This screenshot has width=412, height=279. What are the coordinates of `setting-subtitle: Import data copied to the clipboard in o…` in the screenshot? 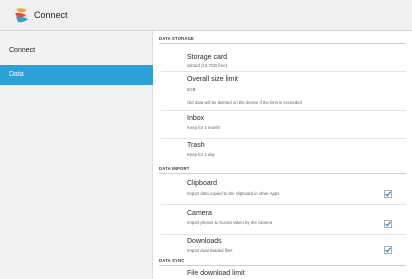 It's located at (233, 193).